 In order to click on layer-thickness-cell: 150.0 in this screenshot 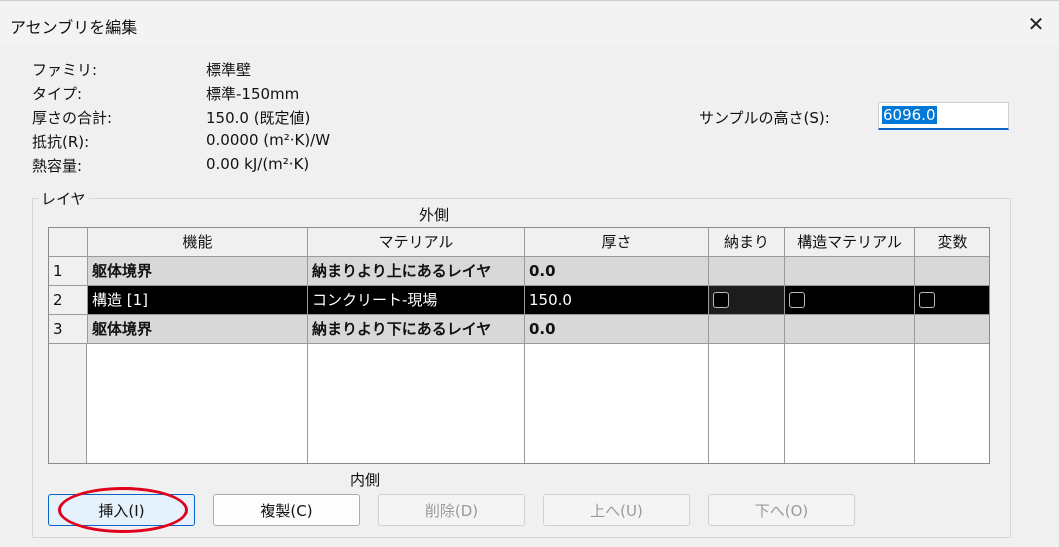, I will do `click(617, 300)`.